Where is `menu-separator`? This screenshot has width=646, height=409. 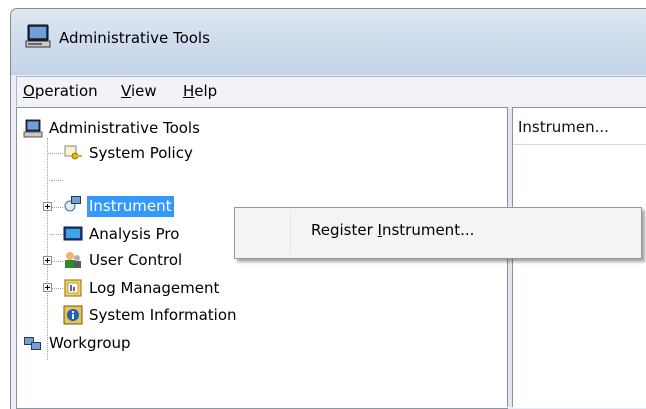
menu-separator is located at coordinates (290, 233).